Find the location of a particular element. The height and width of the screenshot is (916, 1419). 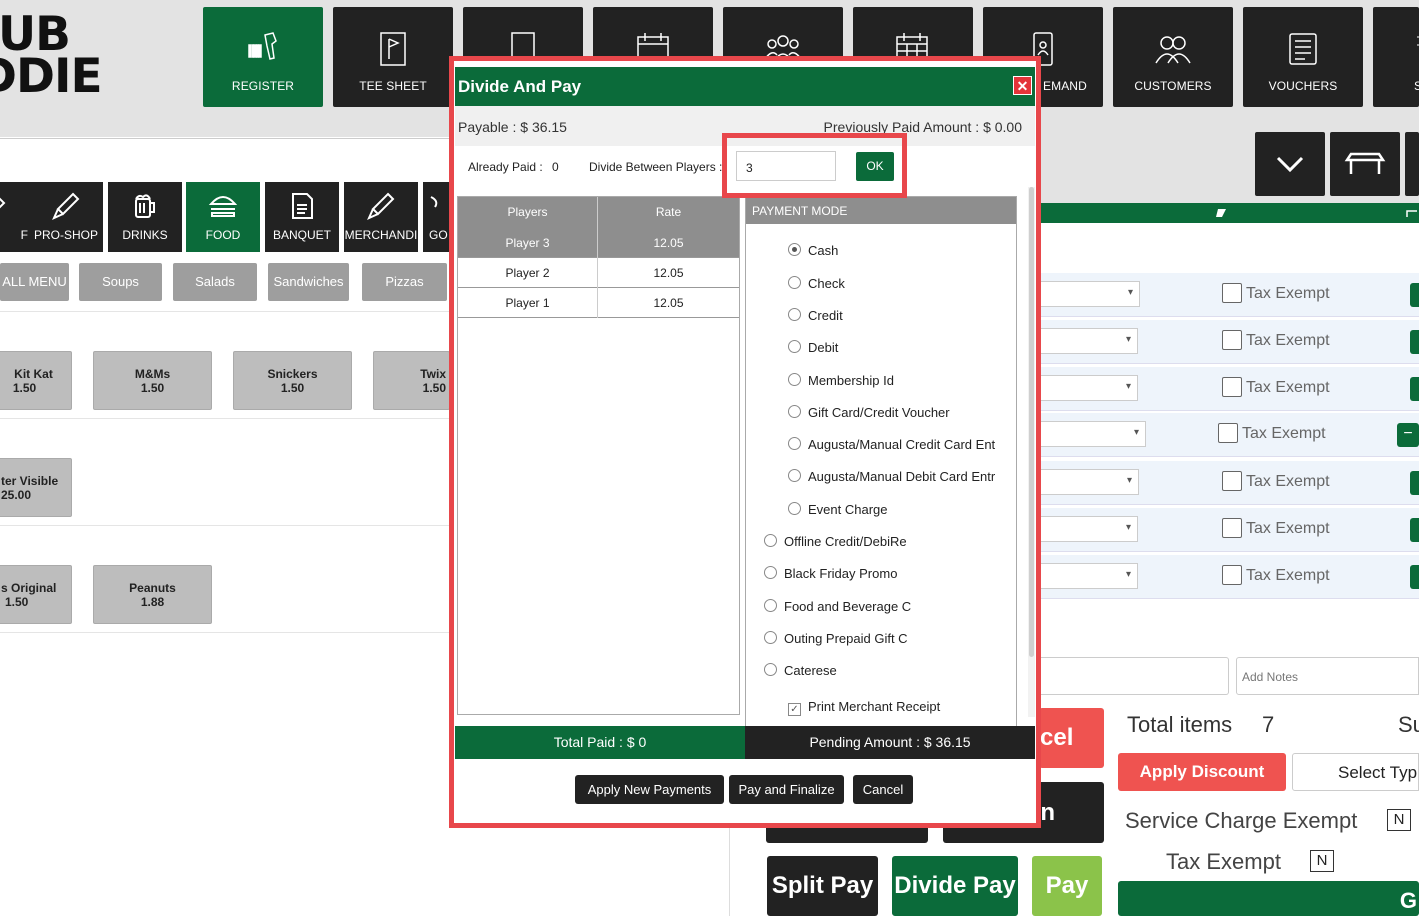

order-note-field is located at coordinates (1134, 676).